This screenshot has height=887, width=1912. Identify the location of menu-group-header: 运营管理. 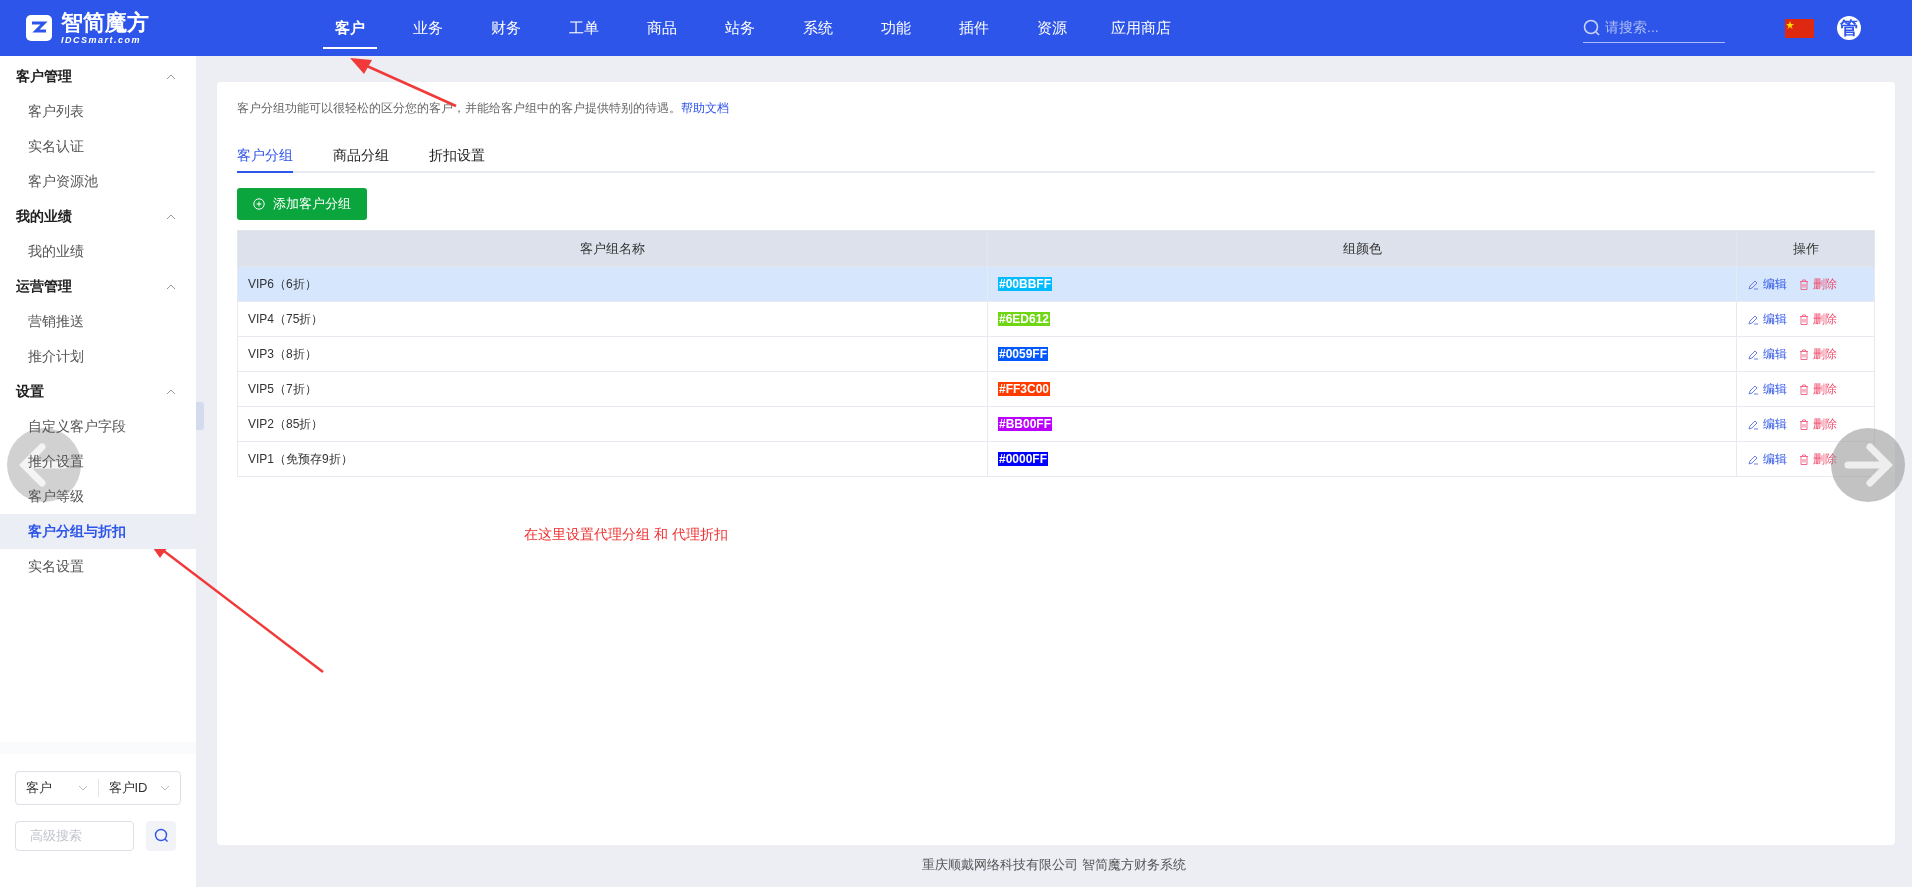
(98, 286).